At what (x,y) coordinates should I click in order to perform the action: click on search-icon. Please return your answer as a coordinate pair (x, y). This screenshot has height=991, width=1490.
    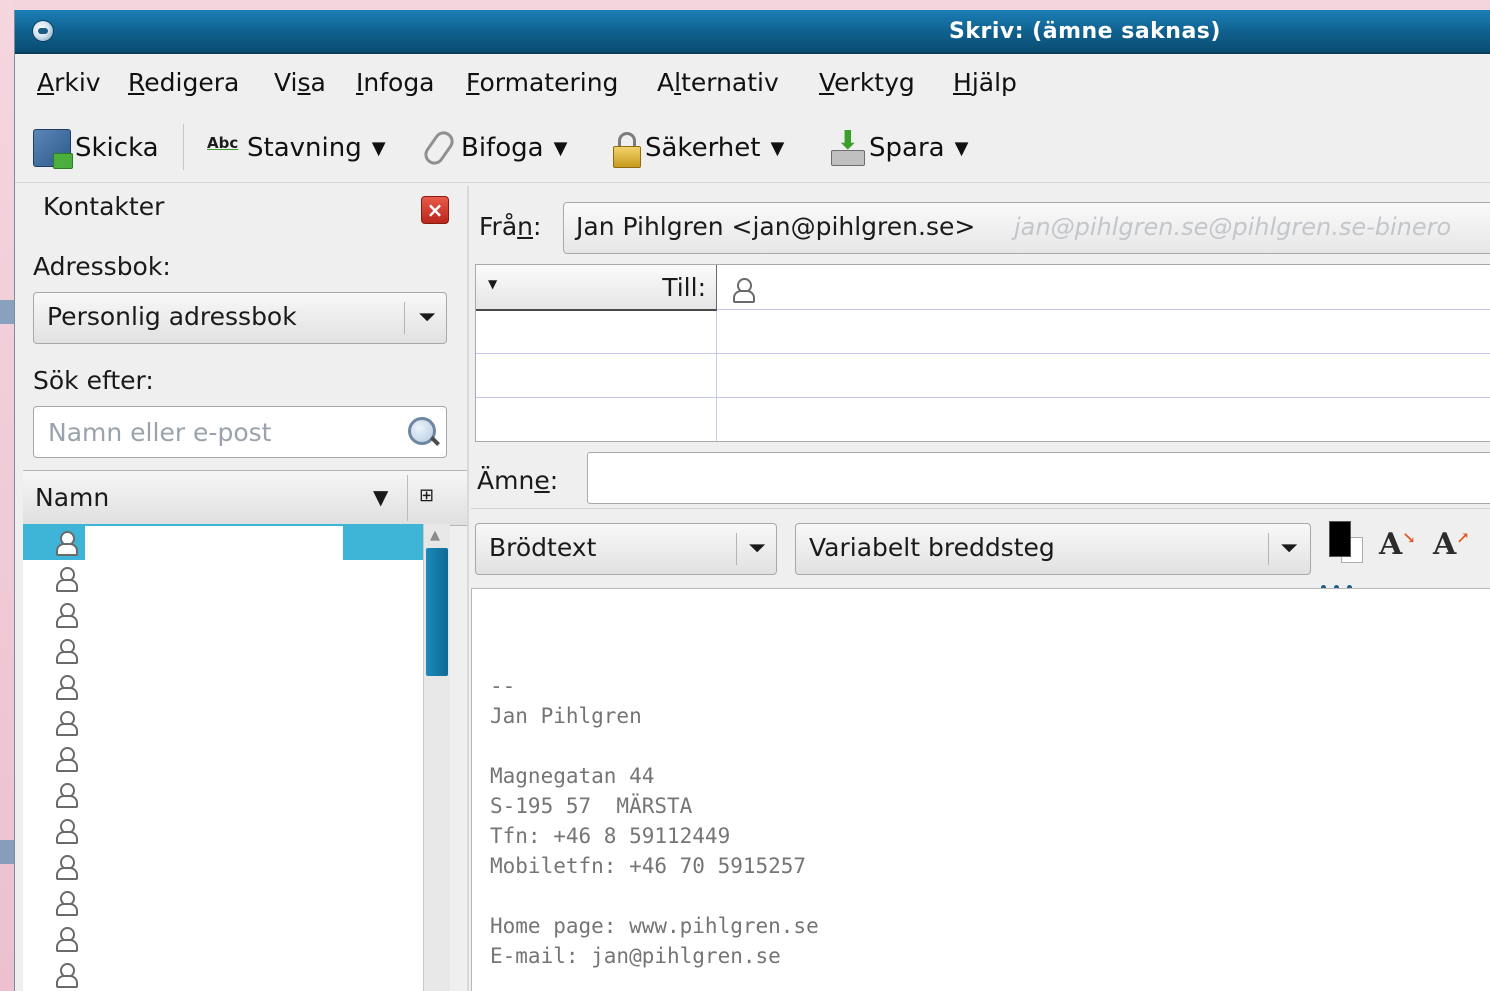
    Looking at the image, I should click on (422, 431).